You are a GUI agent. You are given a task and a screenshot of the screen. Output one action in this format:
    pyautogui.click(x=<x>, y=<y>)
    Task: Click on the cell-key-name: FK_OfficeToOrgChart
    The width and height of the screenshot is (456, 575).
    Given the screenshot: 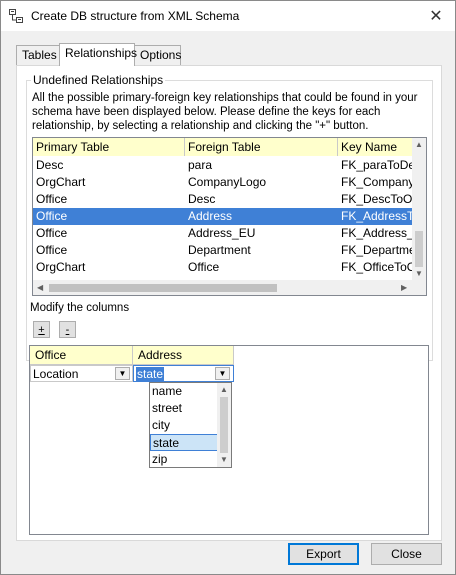 What is the action you would take?
    pyautogui.click(x=377, y=267)
    